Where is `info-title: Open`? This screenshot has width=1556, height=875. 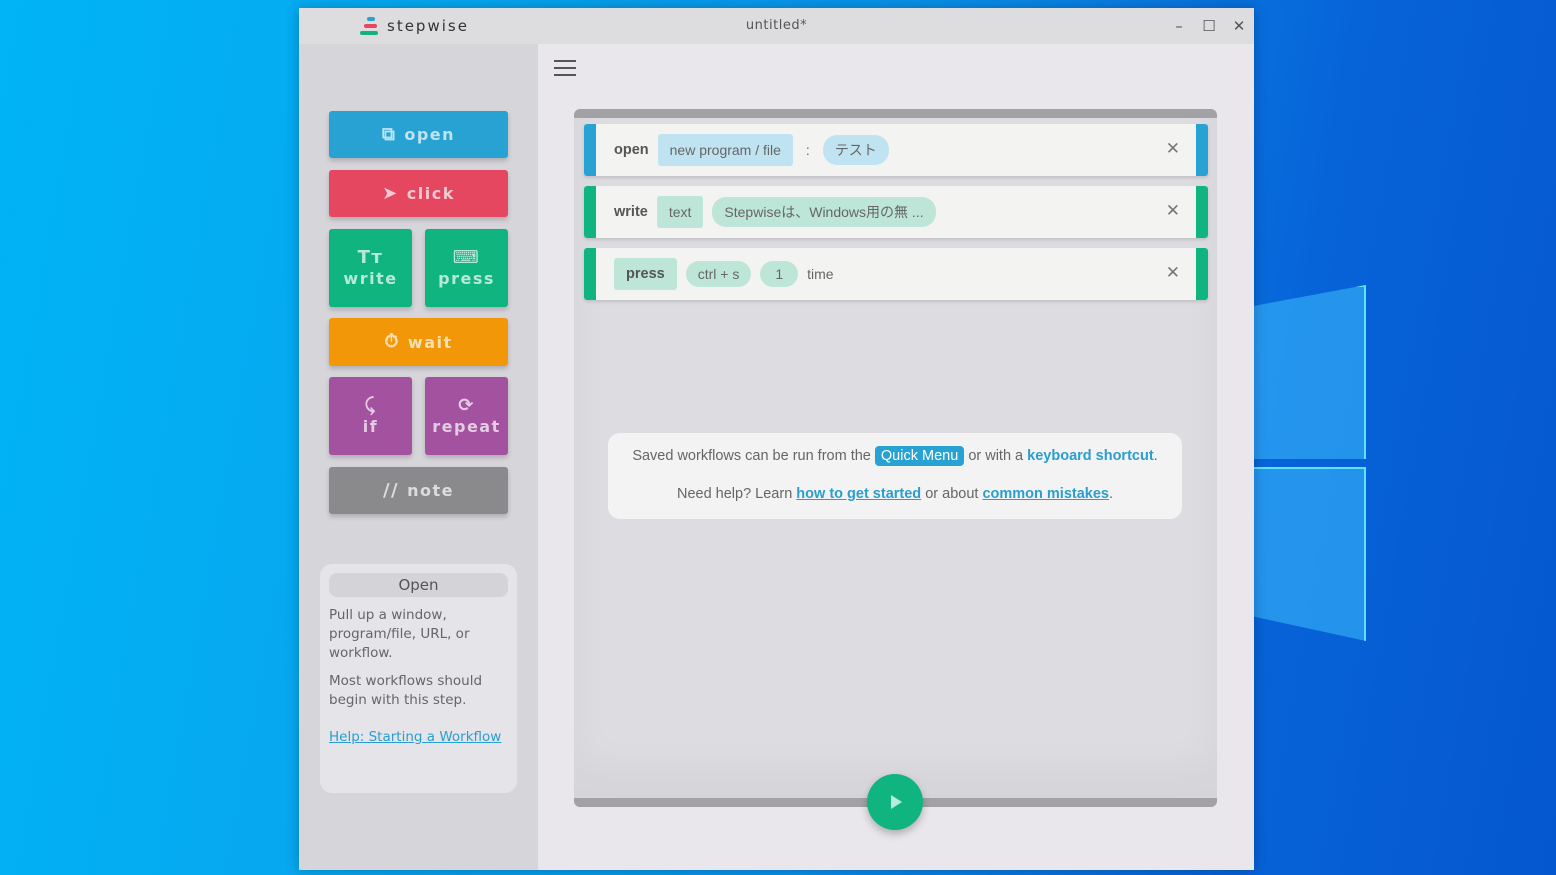
info-title: Open is located at coordinates (418, 585).